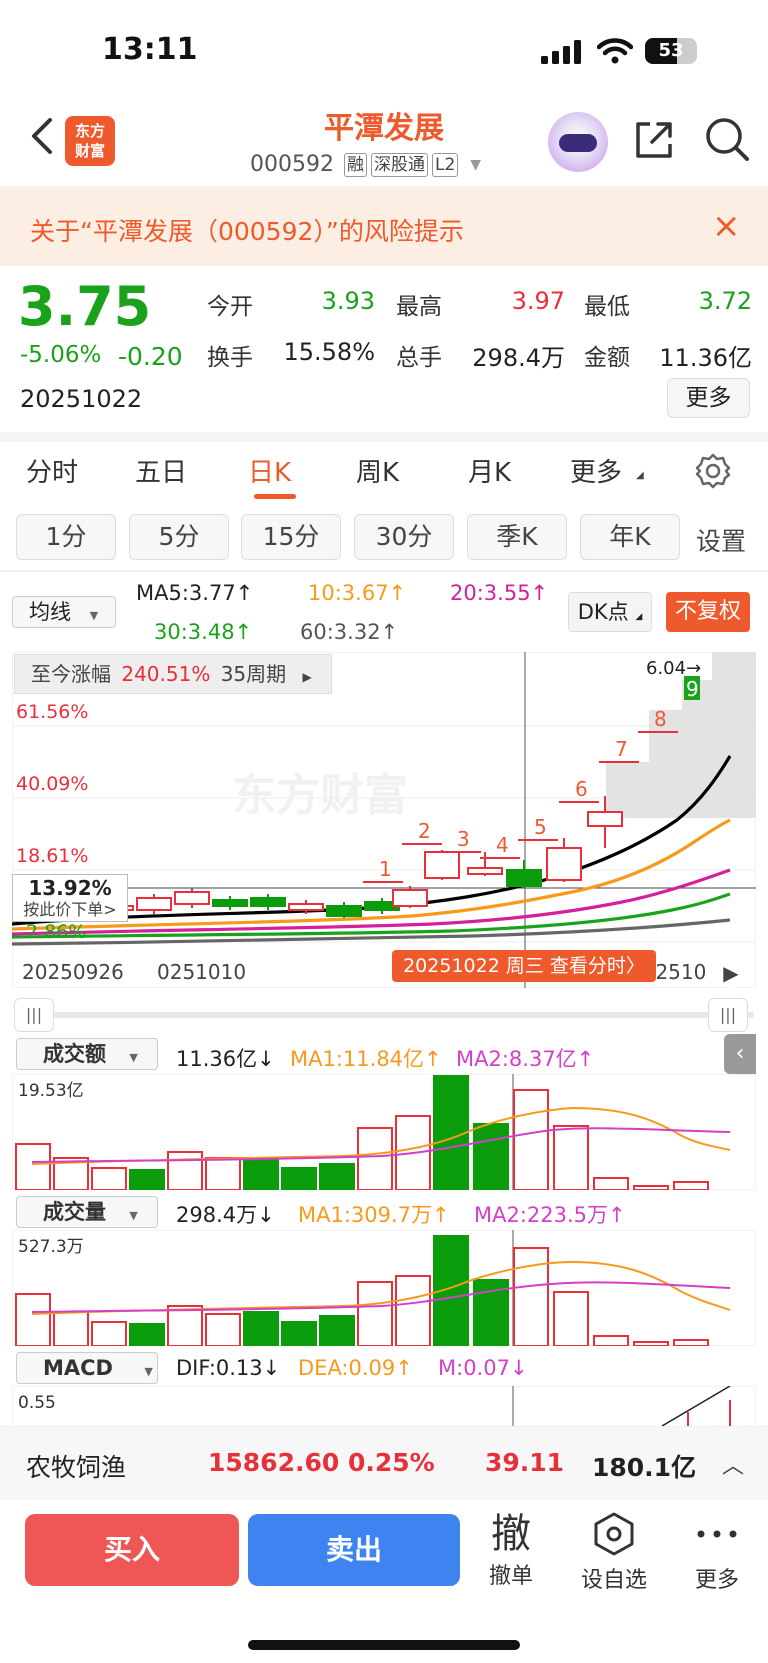 This screenshot has height=1663, width=768. I want to click on ma20-value: 20:3.55↑, so click(499, 593).